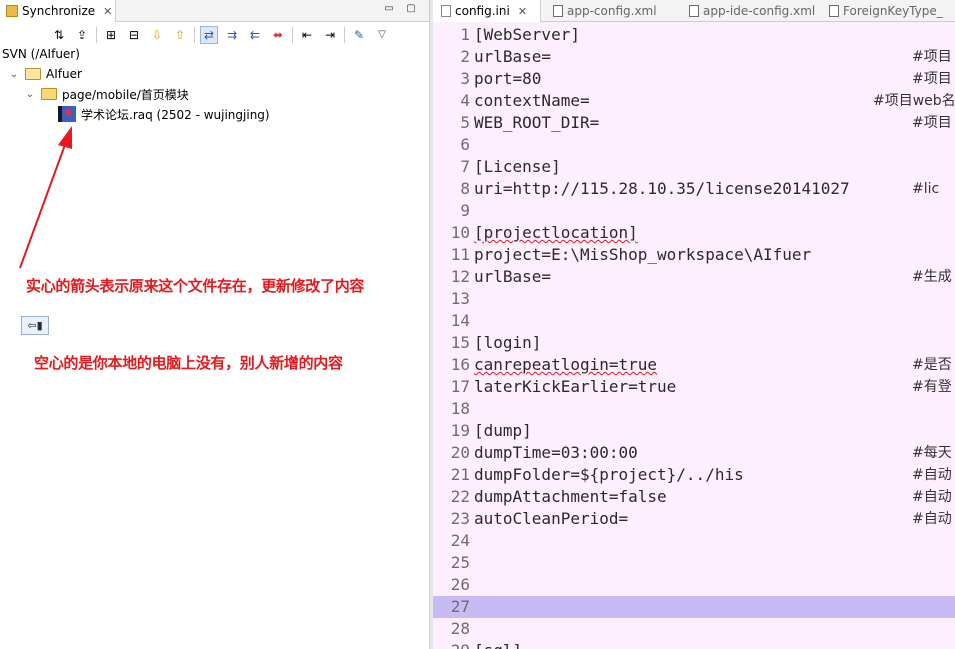  I want to click on incoming-change-file-icon, so click(67, 114).